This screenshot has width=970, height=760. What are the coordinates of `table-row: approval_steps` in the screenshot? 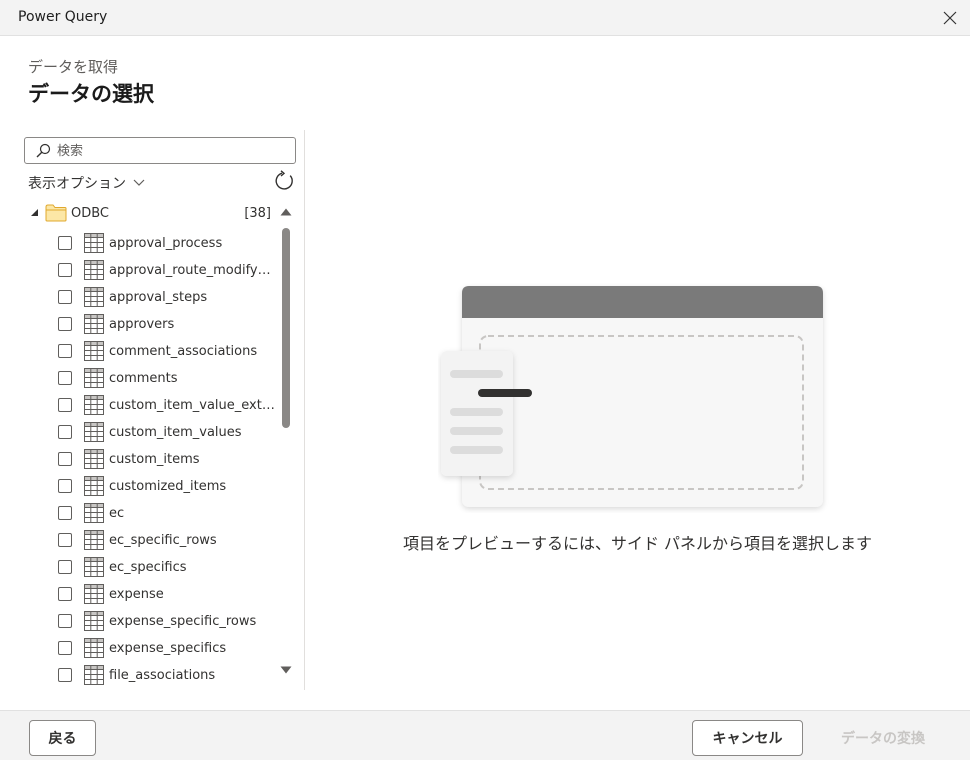 It's located at (150, 298).